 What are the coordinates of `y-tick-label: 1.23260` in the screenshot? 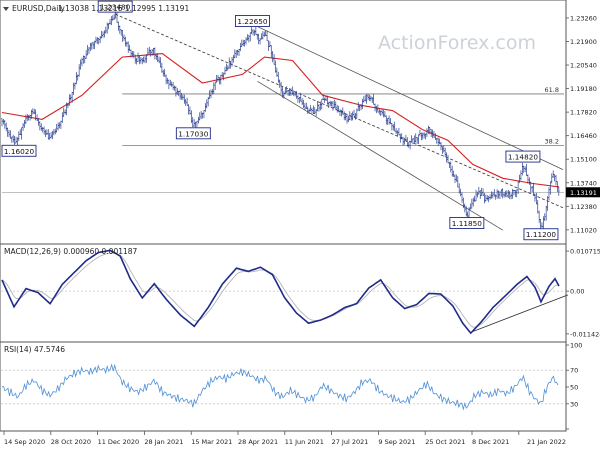 It's located at (583, 18).